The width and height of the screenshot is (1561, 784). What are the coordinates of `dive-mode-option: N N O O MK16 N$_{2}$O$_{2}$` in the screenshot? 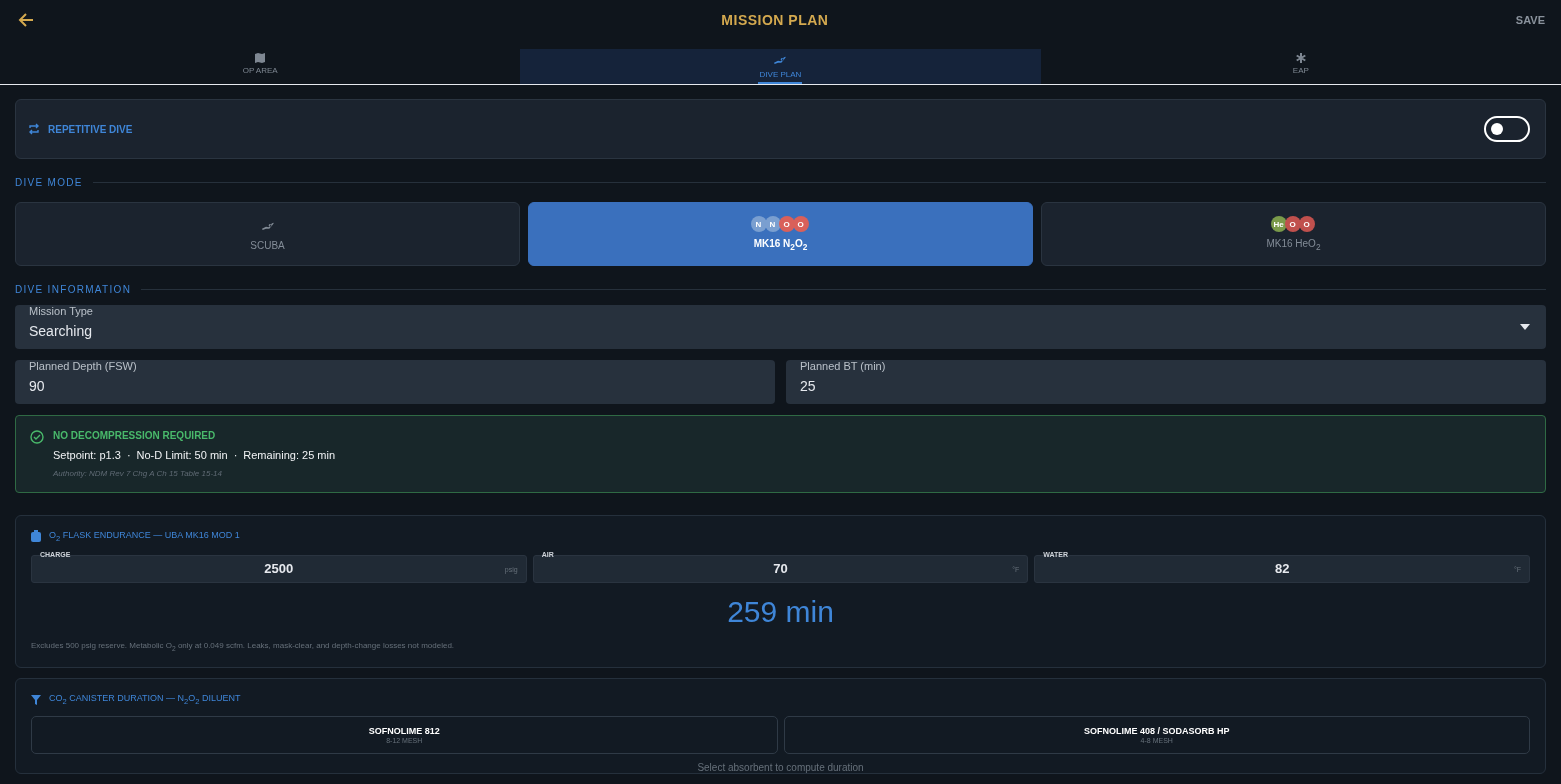 It's located at (780, 234).